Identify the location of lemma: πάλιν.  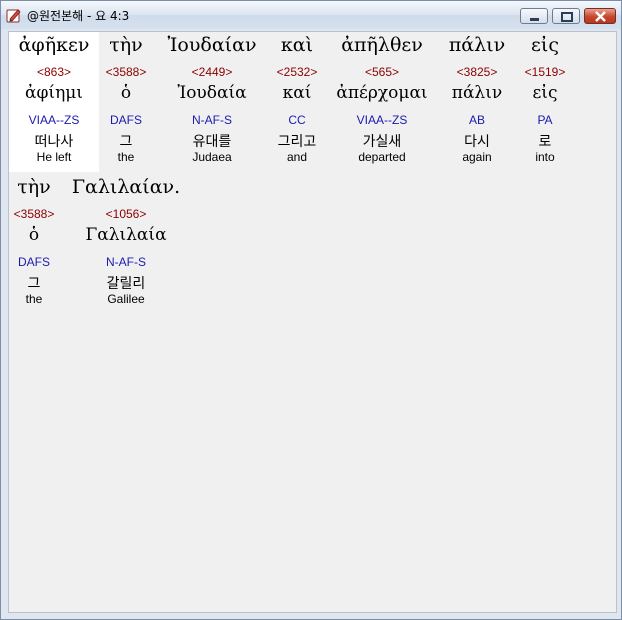
(477, 93).